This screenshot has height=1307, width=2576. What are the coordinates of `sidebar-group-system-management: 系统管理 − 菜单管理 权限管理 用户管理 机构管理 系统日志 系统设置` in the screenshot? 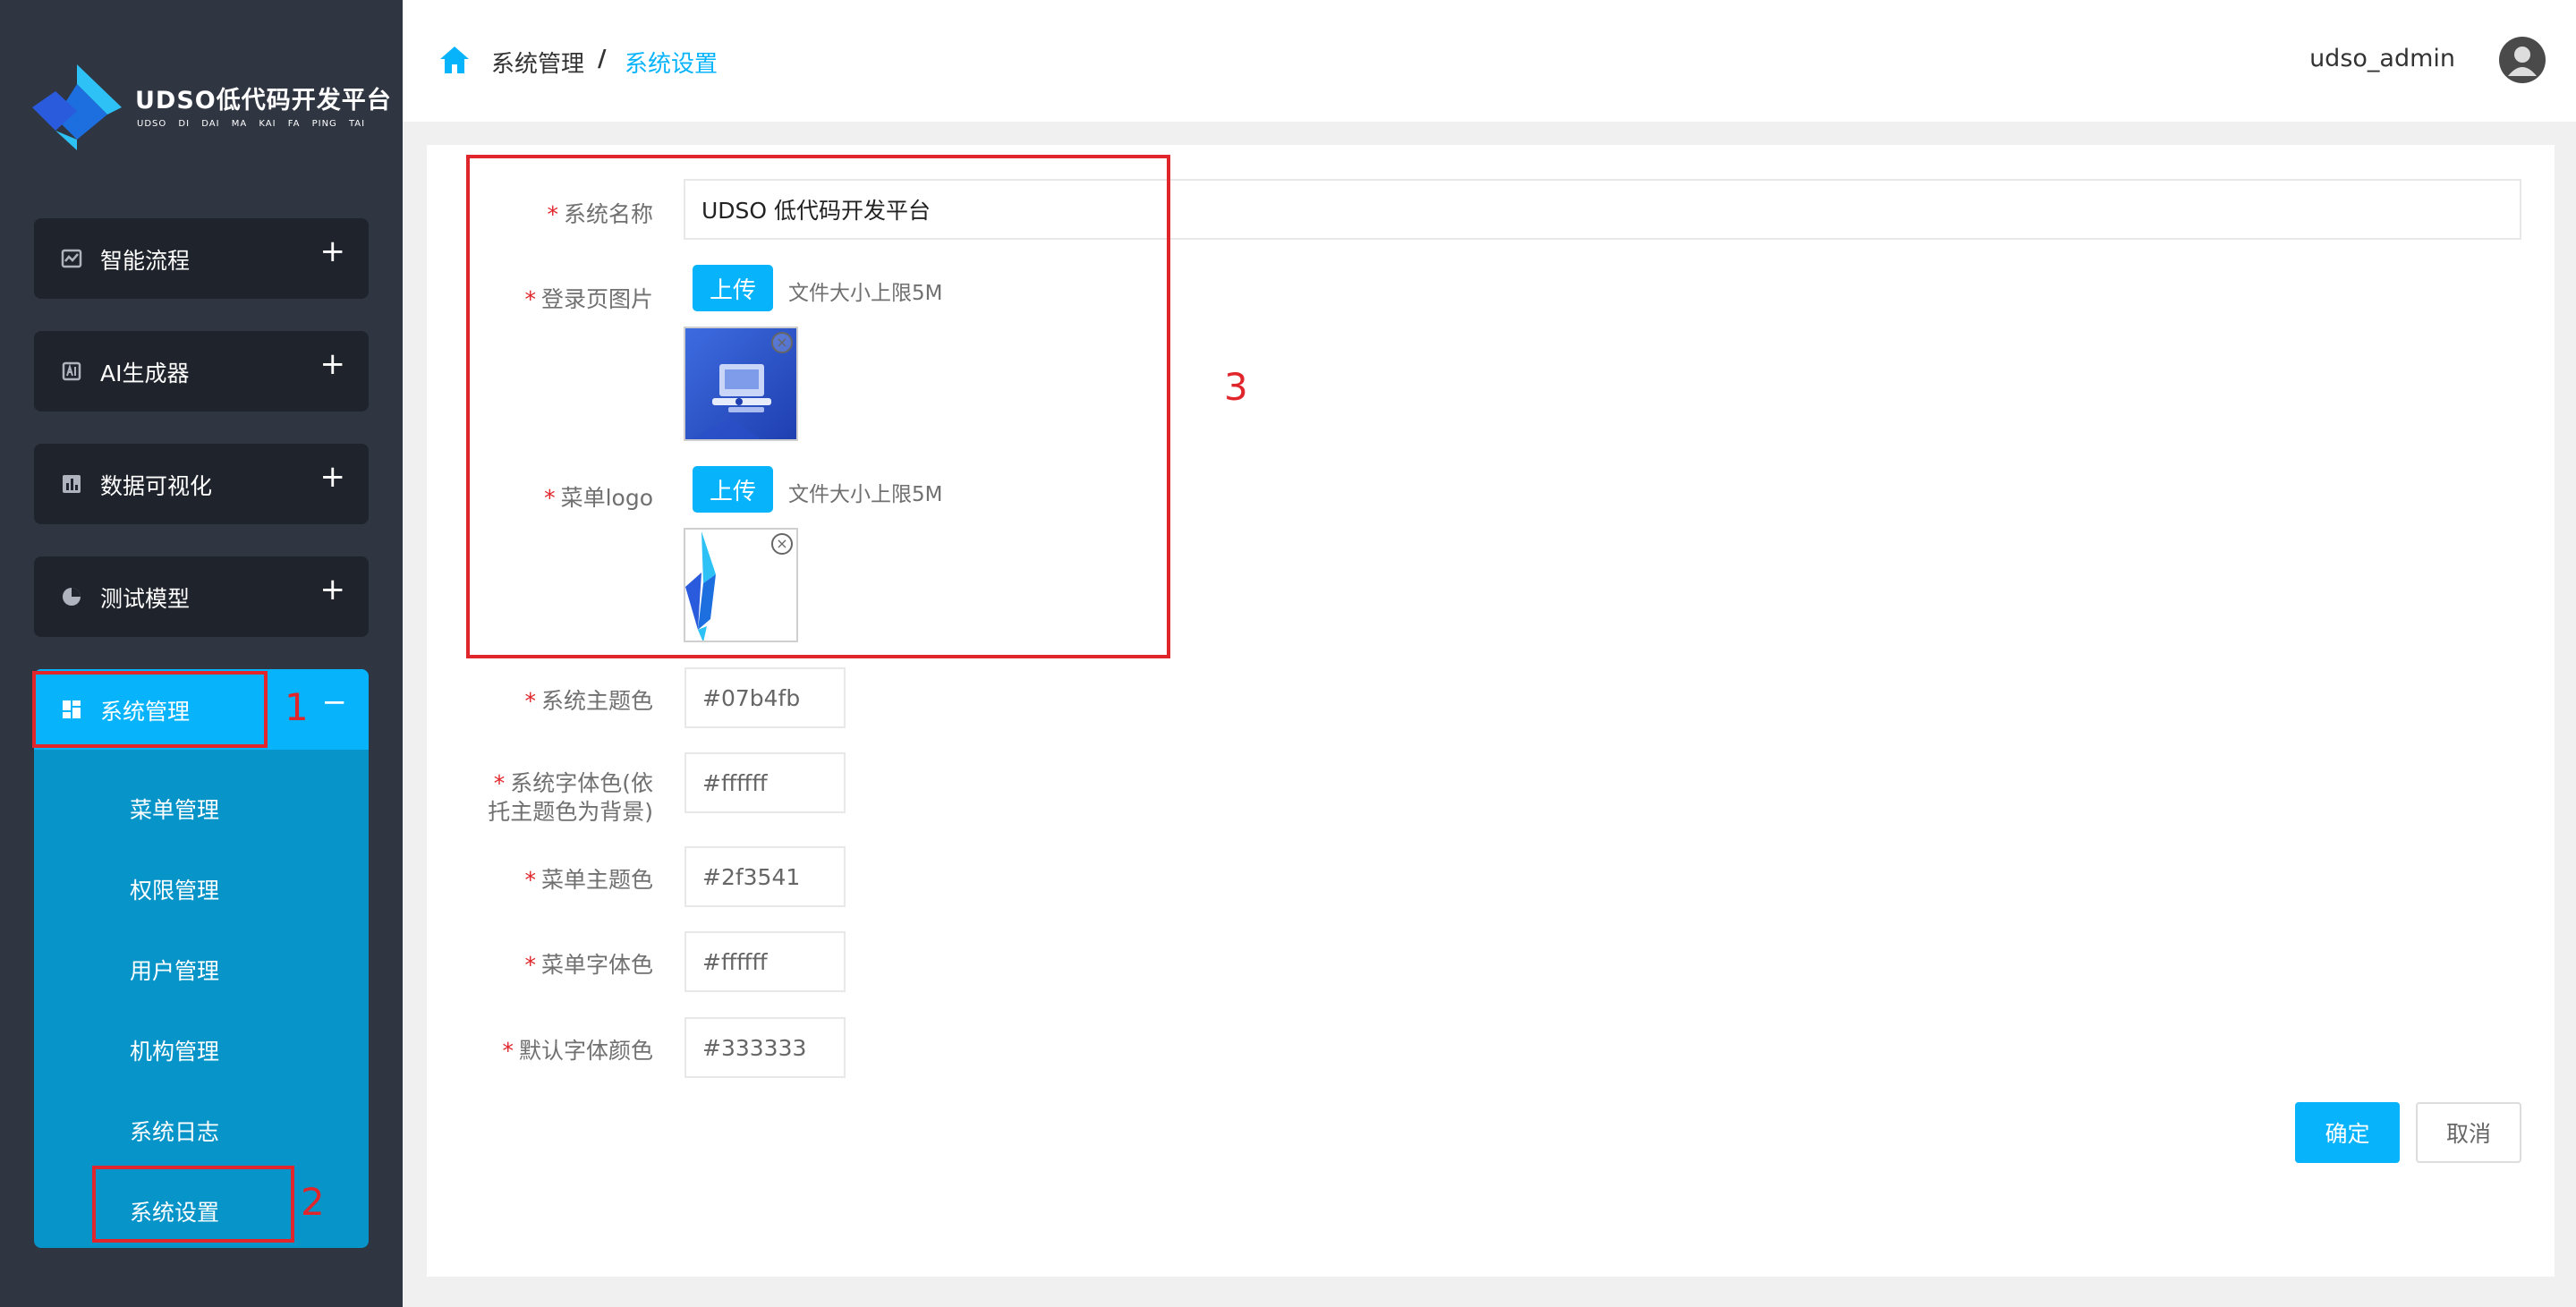 It's located at (201, 958).